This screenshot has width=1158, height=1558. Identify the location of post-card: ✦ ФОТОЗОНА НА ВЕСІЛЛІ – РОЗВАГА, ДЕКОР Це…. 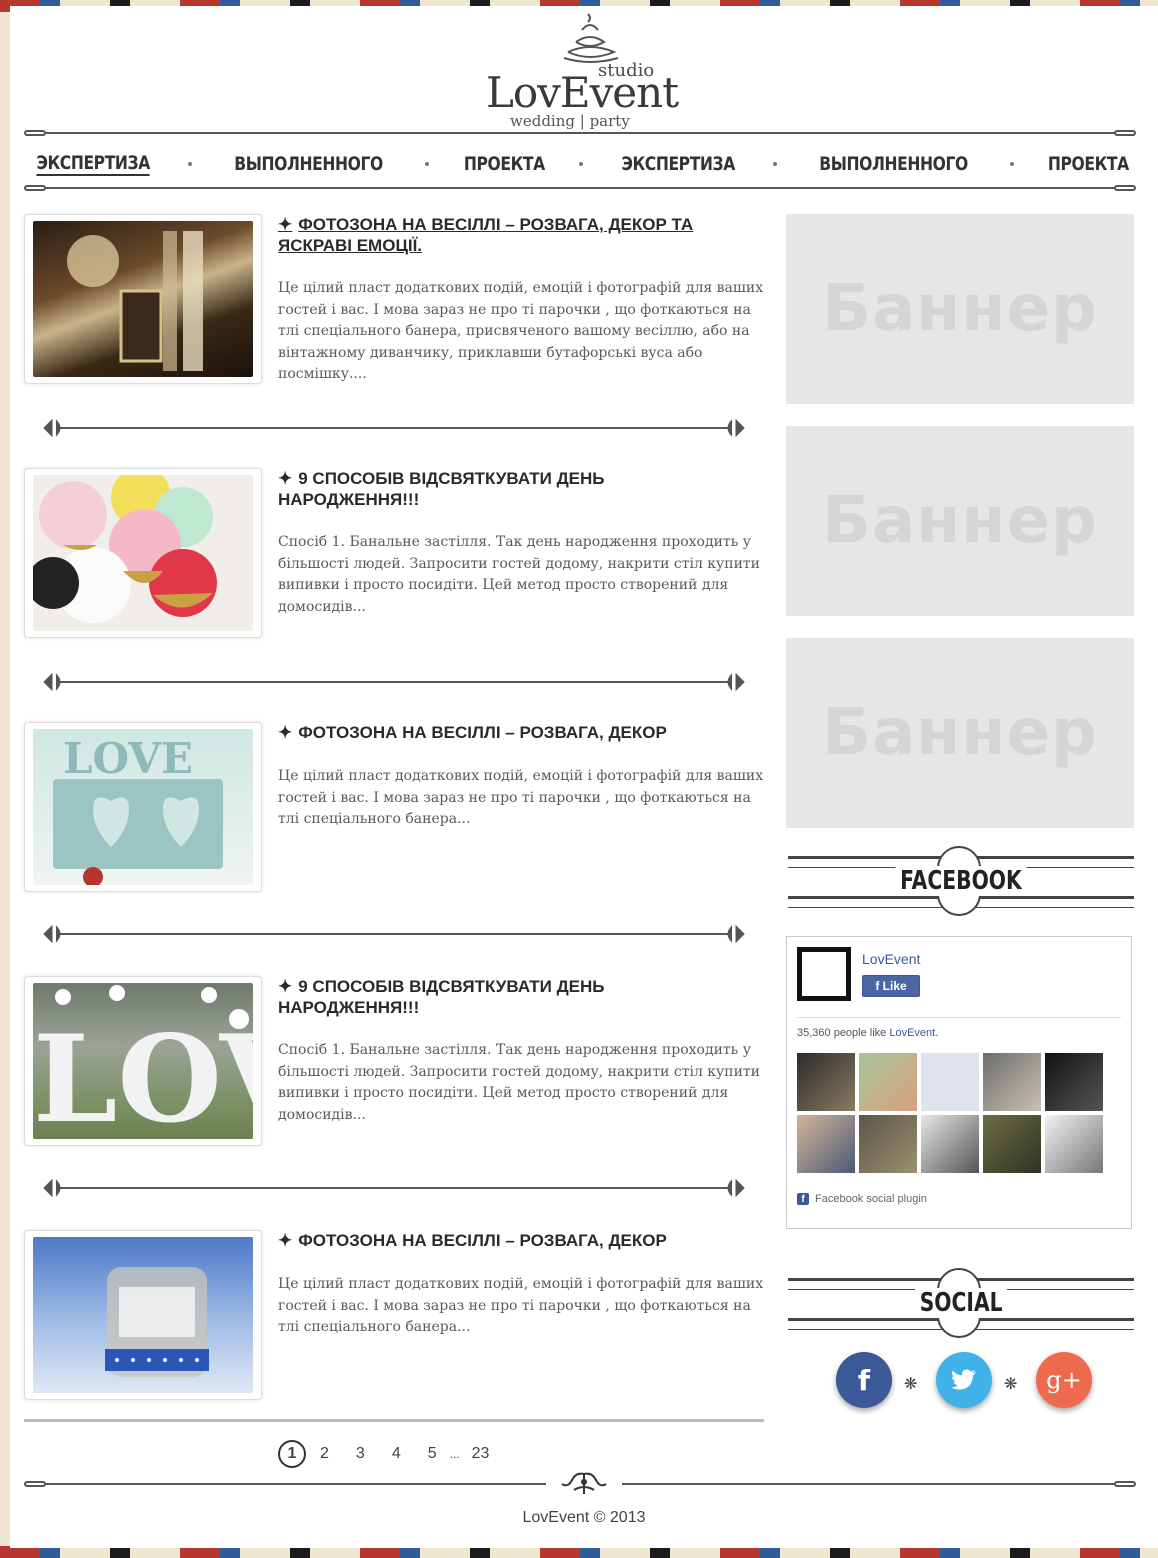
(394, 1316).